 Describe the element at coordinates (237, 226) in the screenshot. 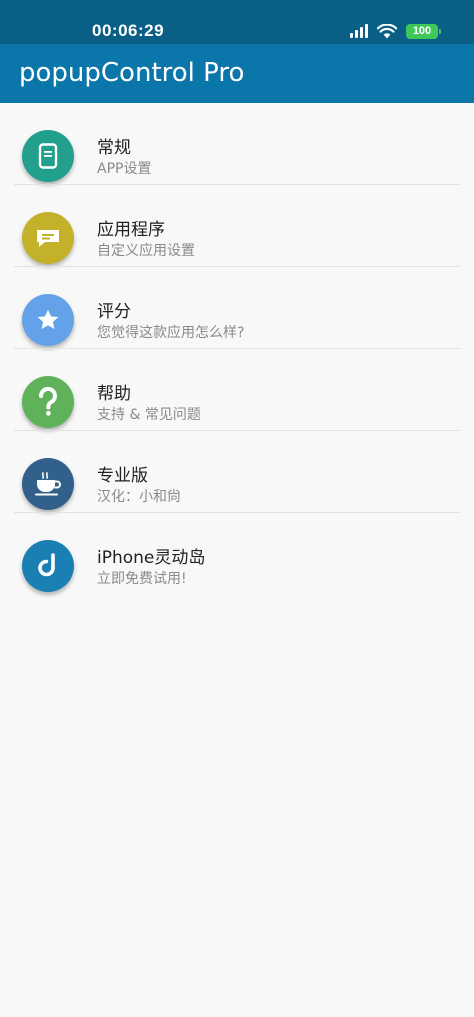

I see `menu-item-applications: 应用程序 自定义应用设置` at that location.